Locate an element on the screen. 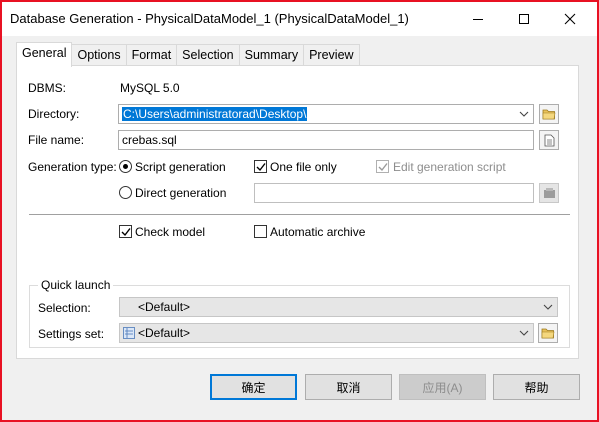 The width and height of the screenshot is (599, 422). ok-button: 确定 is located at coordinates (253, 387).